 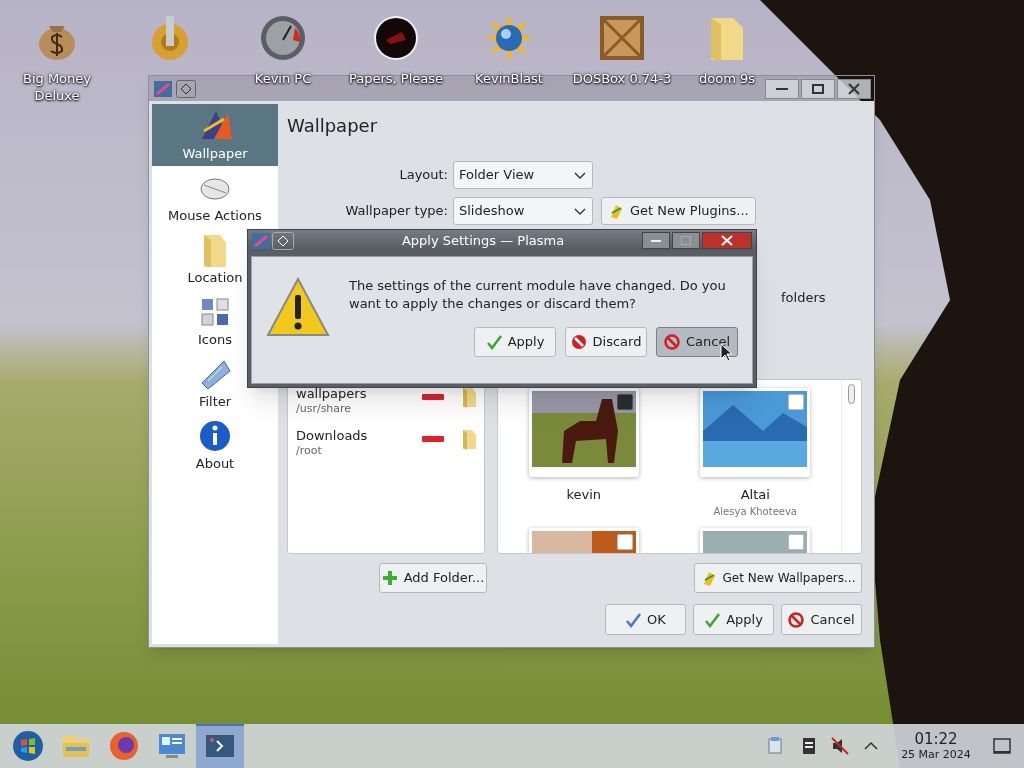 What do you see at coordinates (215, 135) in the screenshot?
I see `sidebar-item: Wallpaper` at bounding box center [215, 135].